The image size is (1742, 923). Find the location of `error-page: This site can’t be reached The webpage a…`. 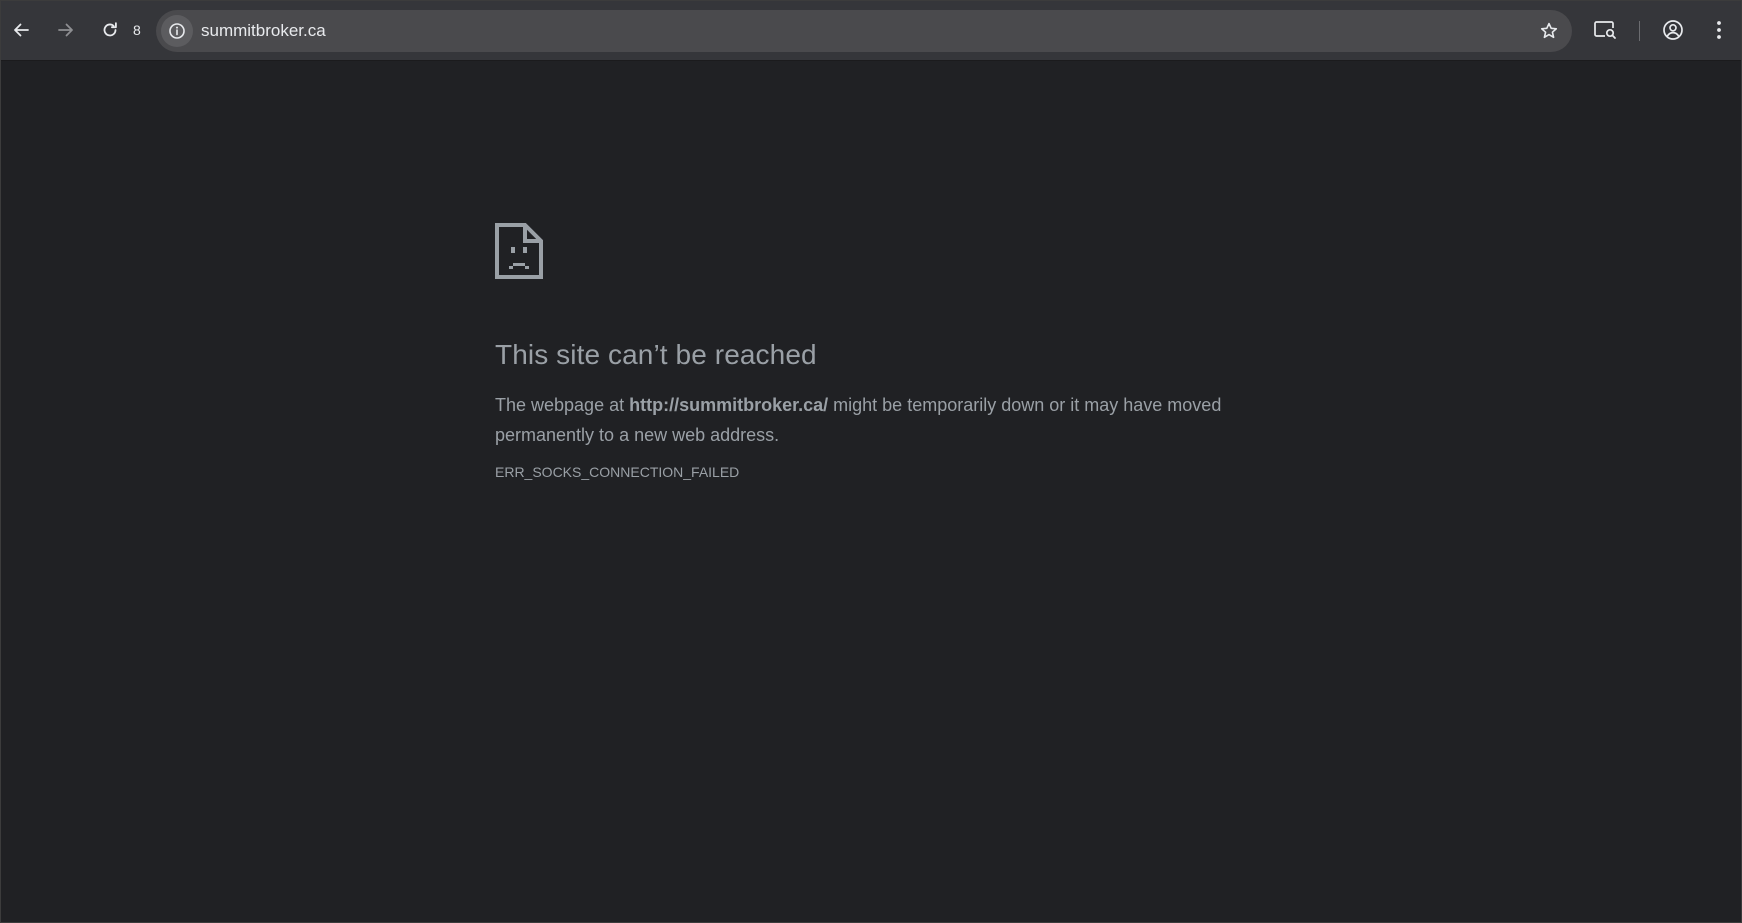

error-page: This site can’t be reached The webpage a… is located at coordinates (865, 352).